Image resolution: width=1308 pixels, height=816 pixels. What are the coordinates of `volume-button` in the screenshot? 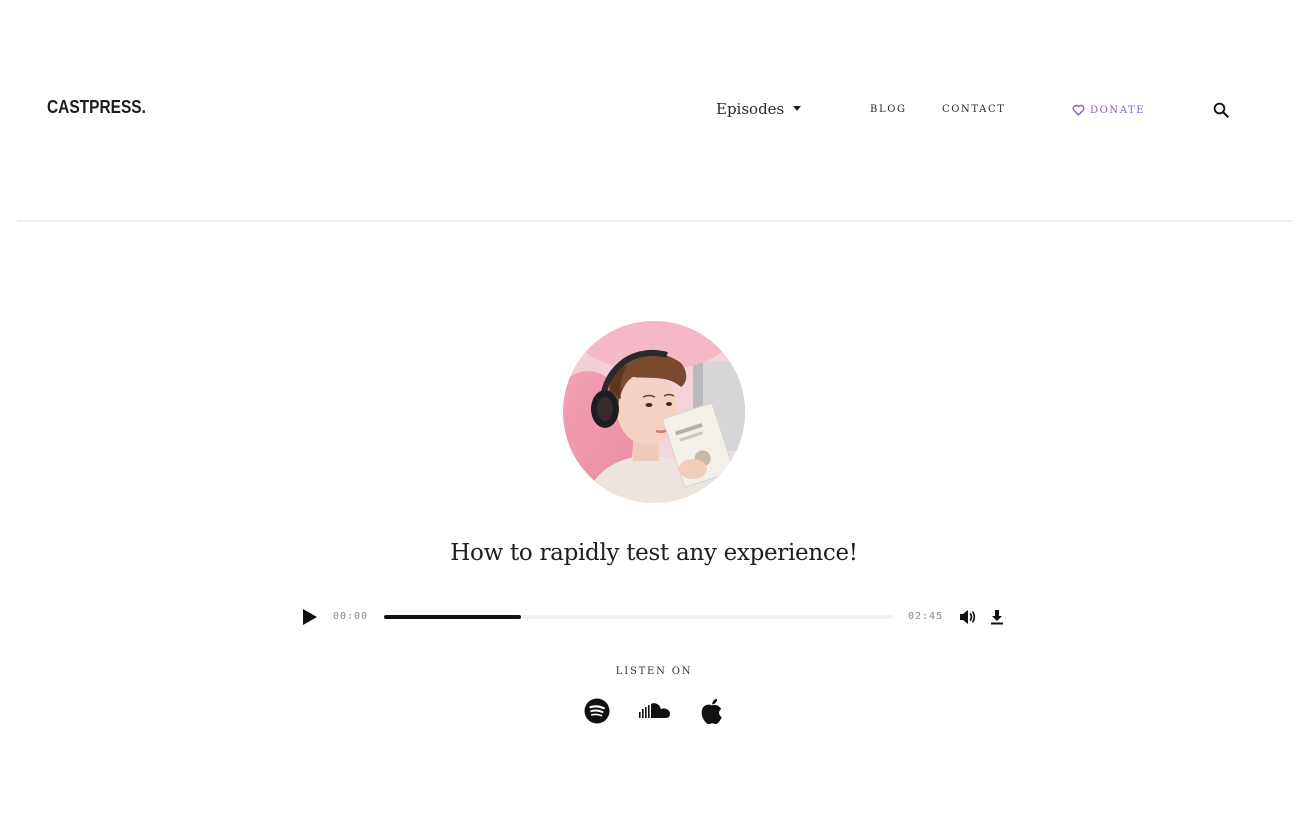 It's located at (968, 617).